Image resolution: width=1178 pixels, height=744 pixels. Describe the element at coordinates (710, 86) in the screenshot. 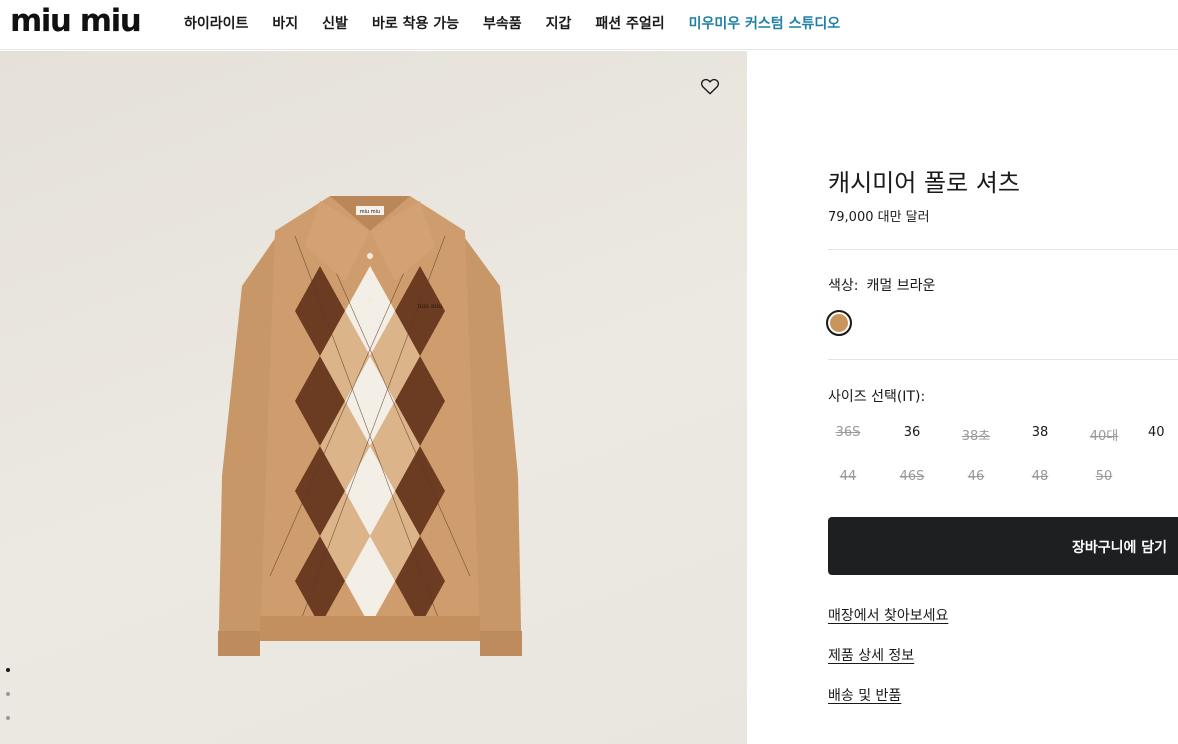

I see `heart-outline-icon` at that location.